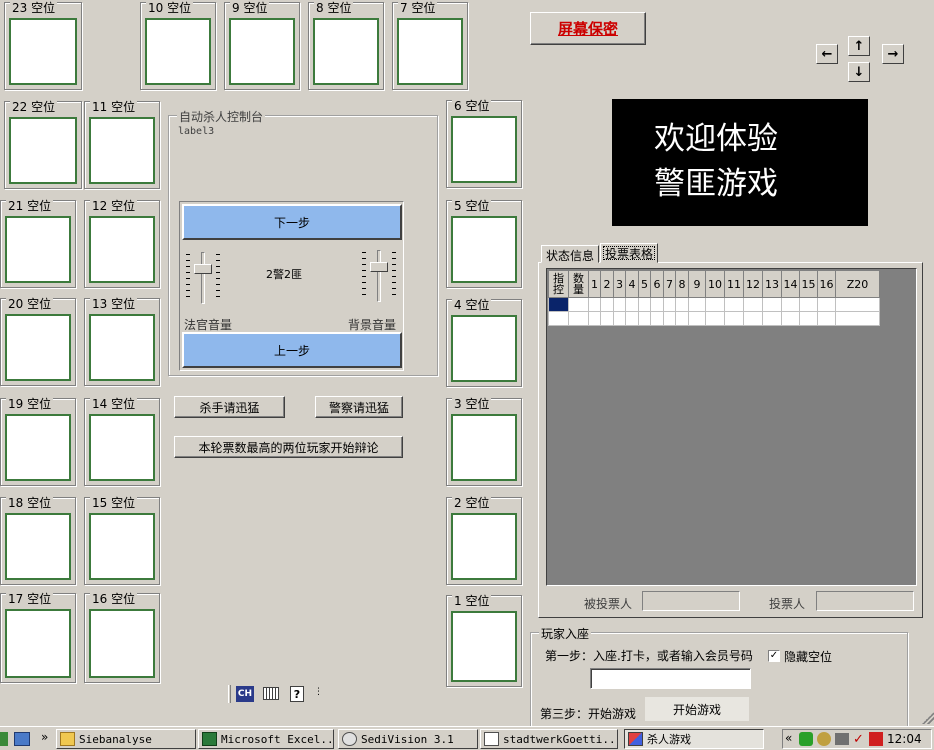 This screenshot has height=750, width=934. What do you see at coordinates (359, 407) in the screenshot?
I see `police-fast-button: 警察请迅猛` at bounding box center [359, 407].